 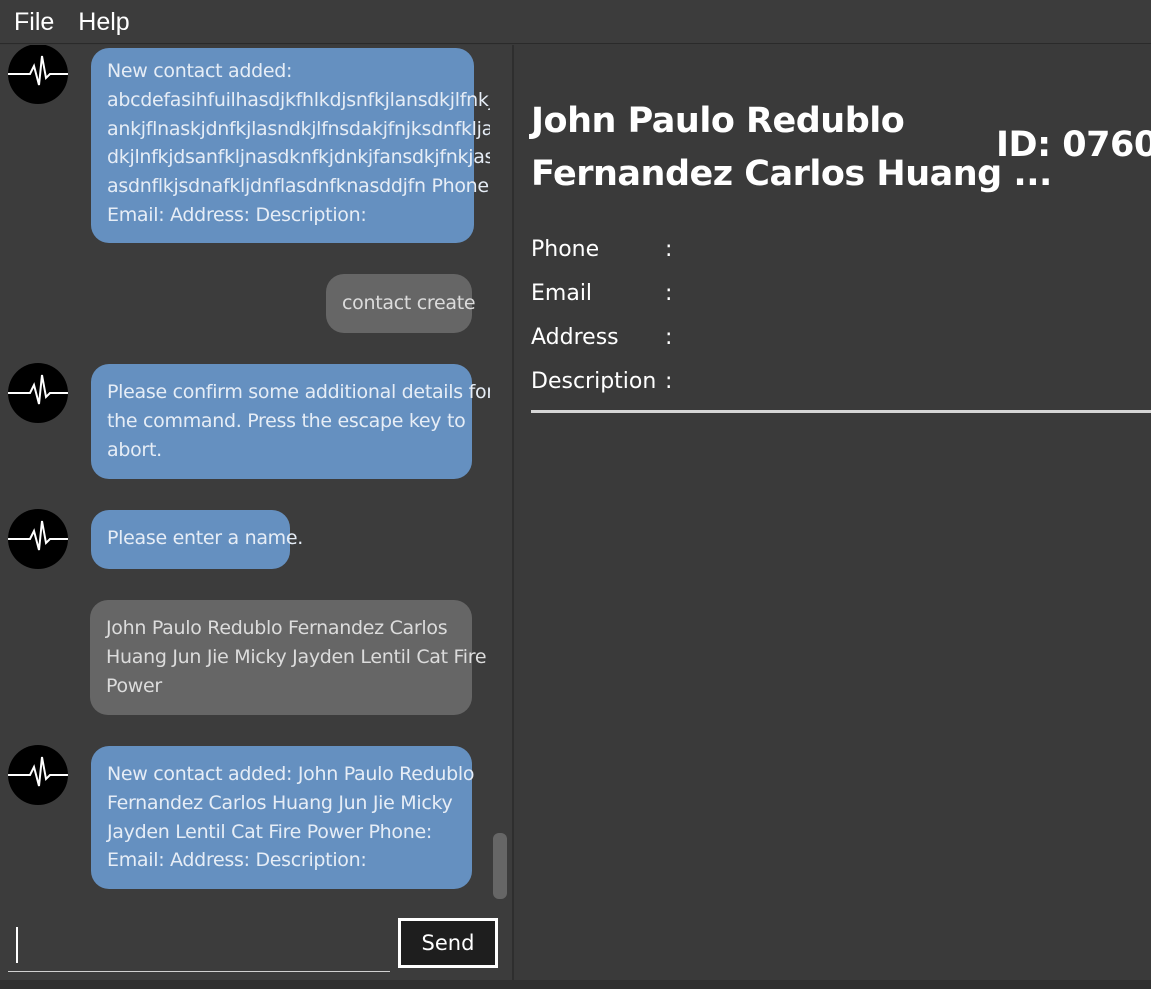 What do you see at coordinates (1073, 145) in the screenshot?
I see `contact-id: ID: 07608` at bounding box center [1073, 145].